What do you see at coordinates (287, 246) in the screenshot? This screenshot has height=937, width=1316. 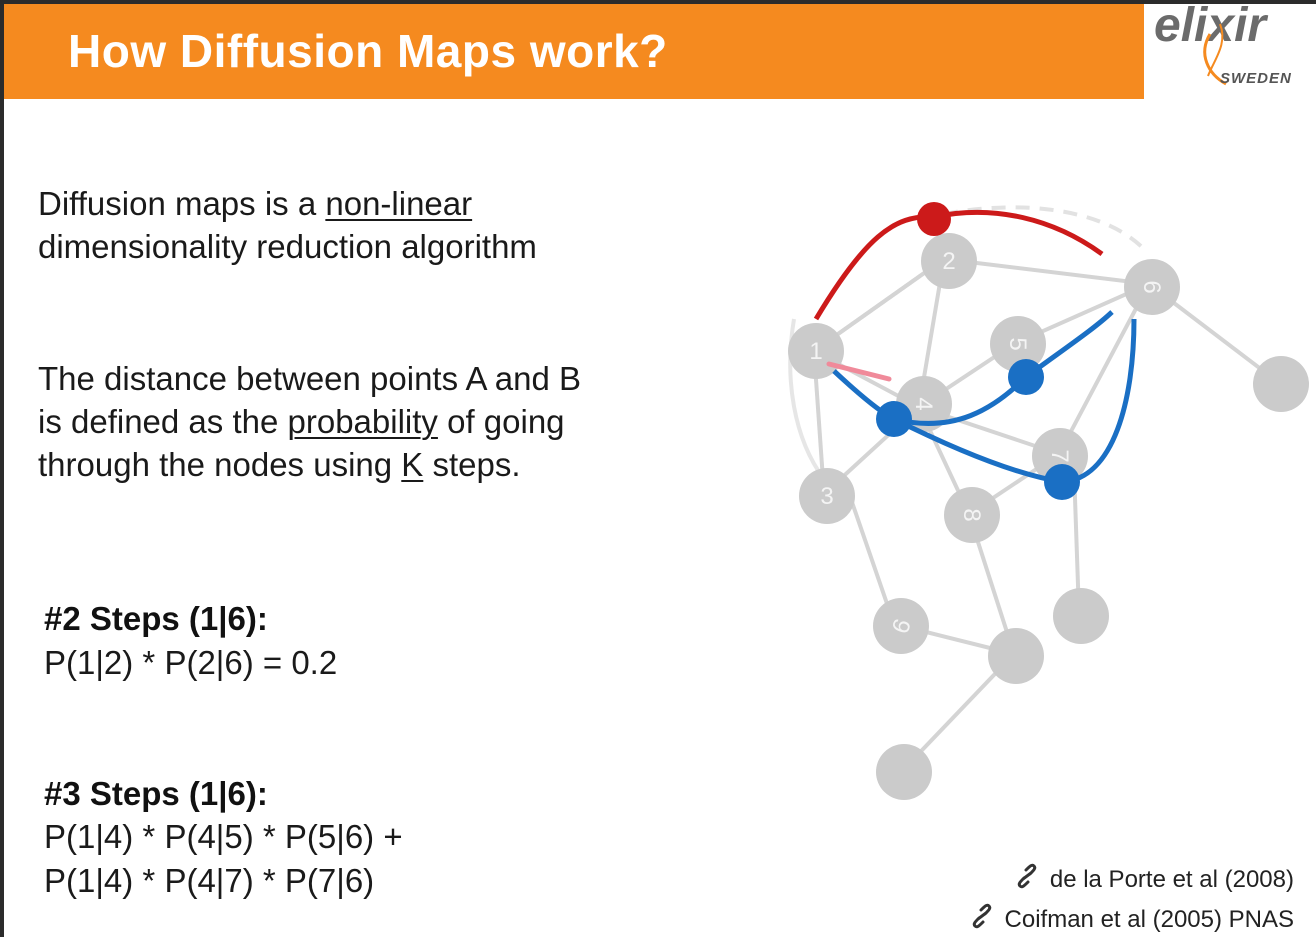 I see `intro-text-2: dimensionality reduction algorithm` at bounding box center [287, 246].